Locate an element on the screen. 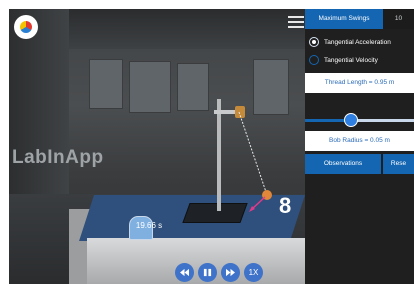 This screenshot has height=284, width=414. slider-thumb is located at coordinates (350, 120).